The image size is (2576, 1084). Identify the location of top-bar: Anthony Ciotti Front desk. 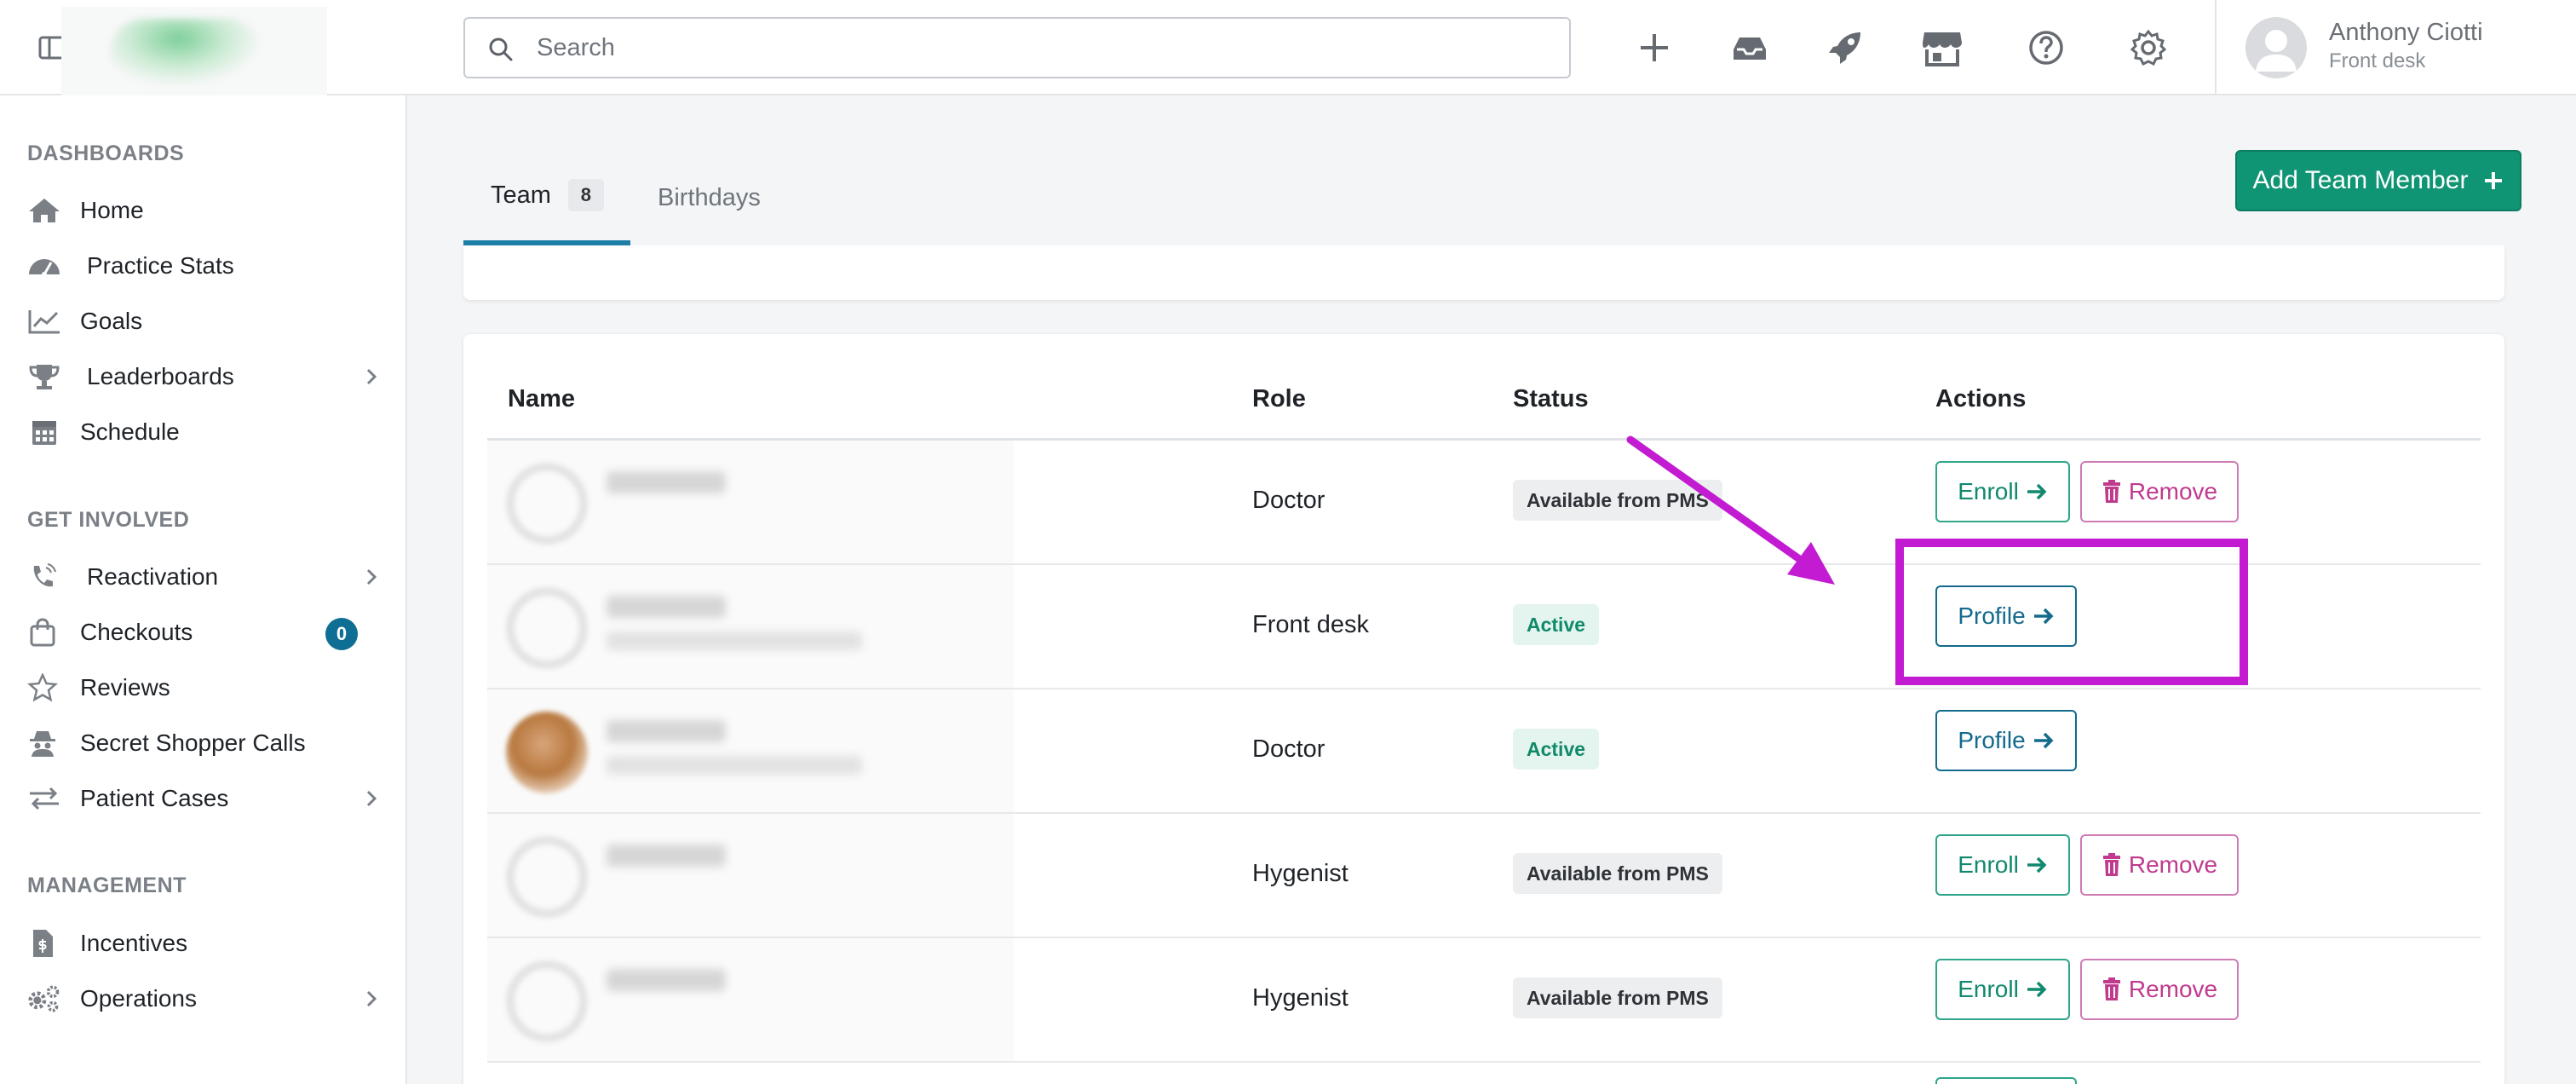
(1288, 48).